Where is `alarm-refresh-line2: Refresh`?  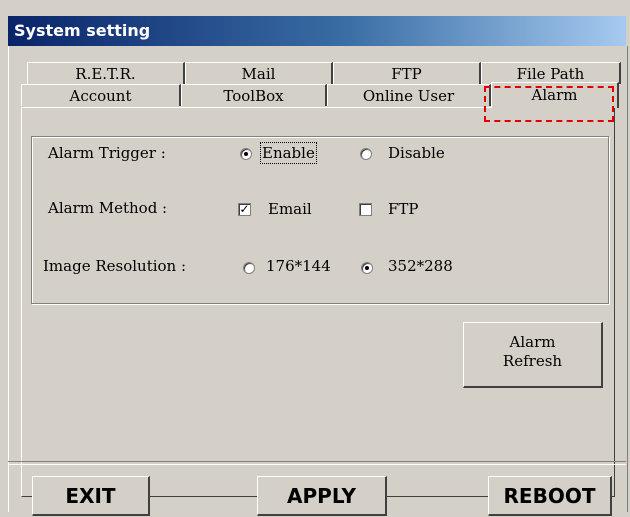 alarm-refresh-line2: Refresh is located at coordinates (532, 361).